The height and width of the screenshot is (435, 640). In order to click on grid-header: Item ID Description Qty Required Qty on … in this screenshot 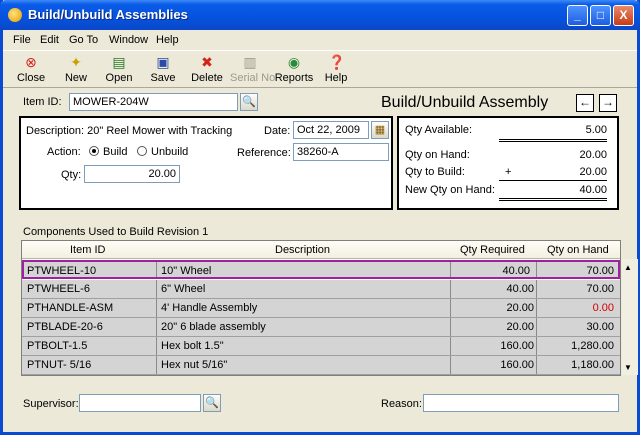, I will do `click(321, 250)`.